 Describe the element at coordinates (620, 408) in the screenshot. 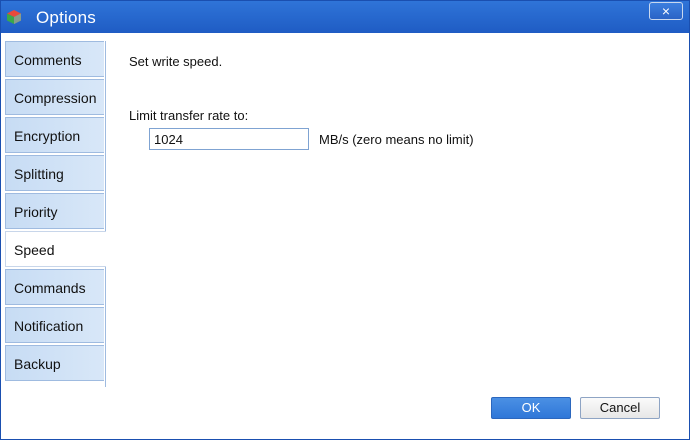

I see `cancel-button: Cancel` at that location.